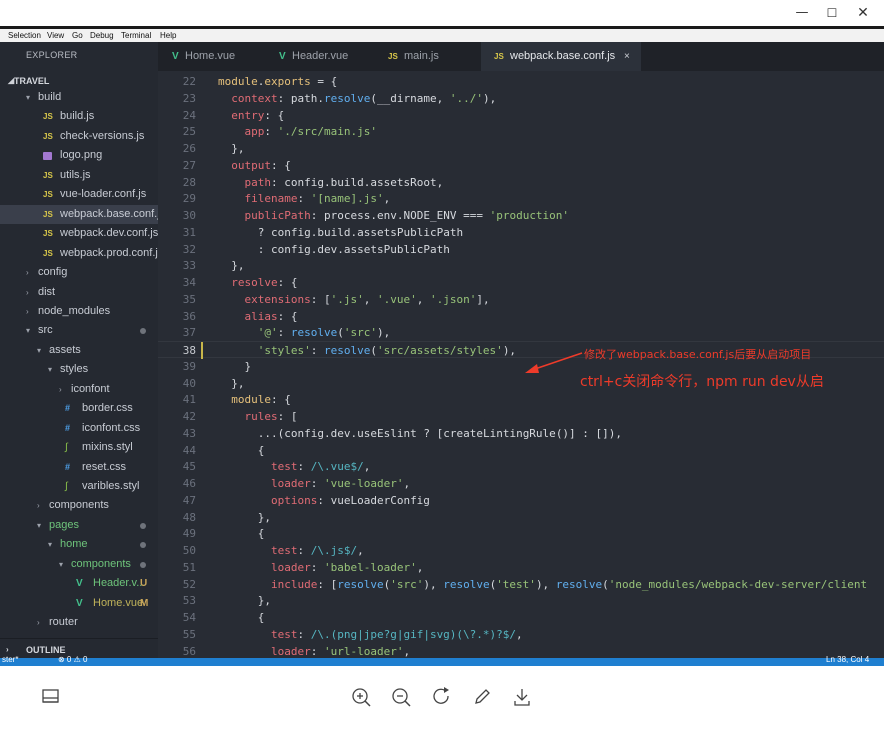 This screenshot has height=729, width=884. I want to click on explorer-item: JS build.js, so click(79, 116).